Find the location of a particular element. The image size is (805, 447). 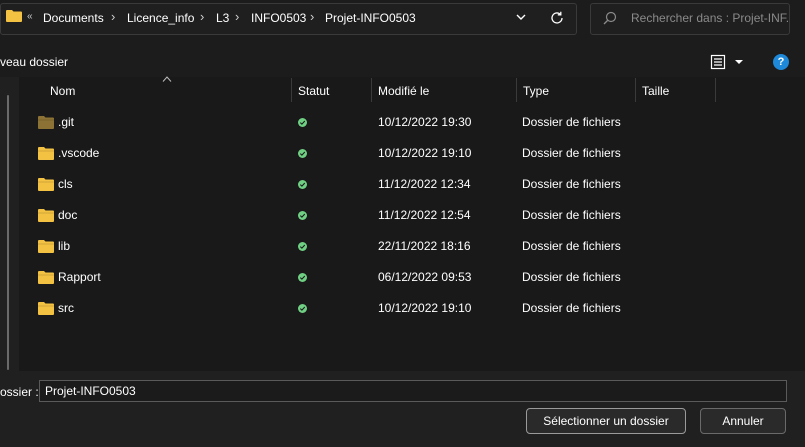

navigation-scrollbar is located at coordinates (8, 232).